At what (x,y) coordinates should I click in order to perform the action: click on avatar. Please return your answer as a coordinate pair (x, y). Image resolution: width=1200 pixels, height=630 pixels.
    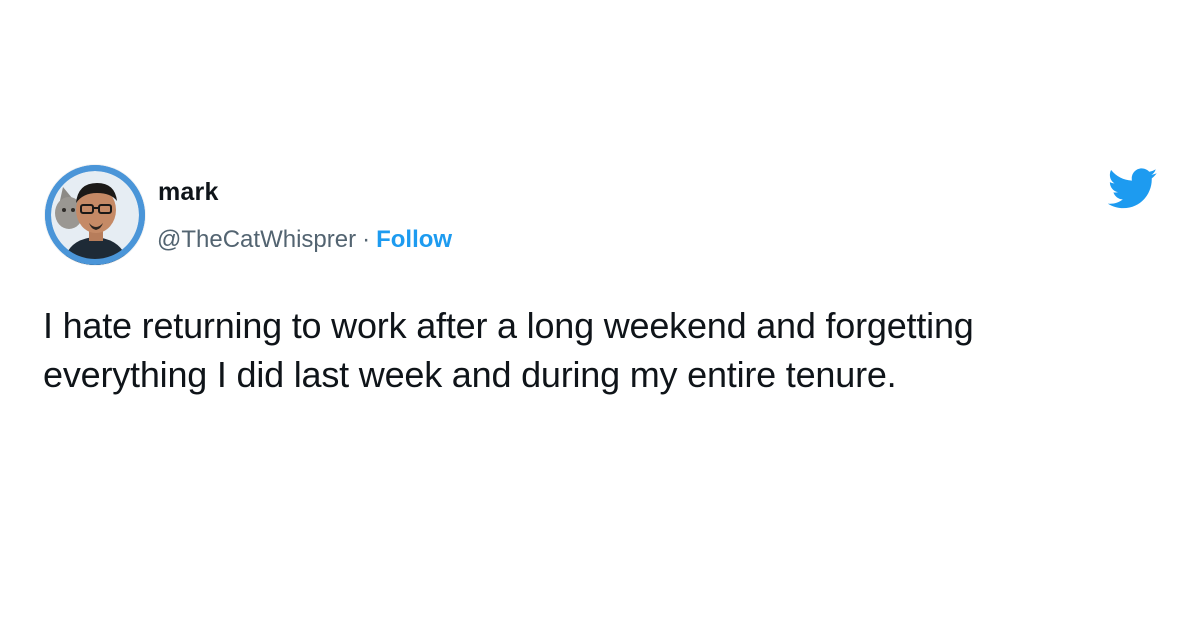
    Looking at the image, I should click on (95, 215).